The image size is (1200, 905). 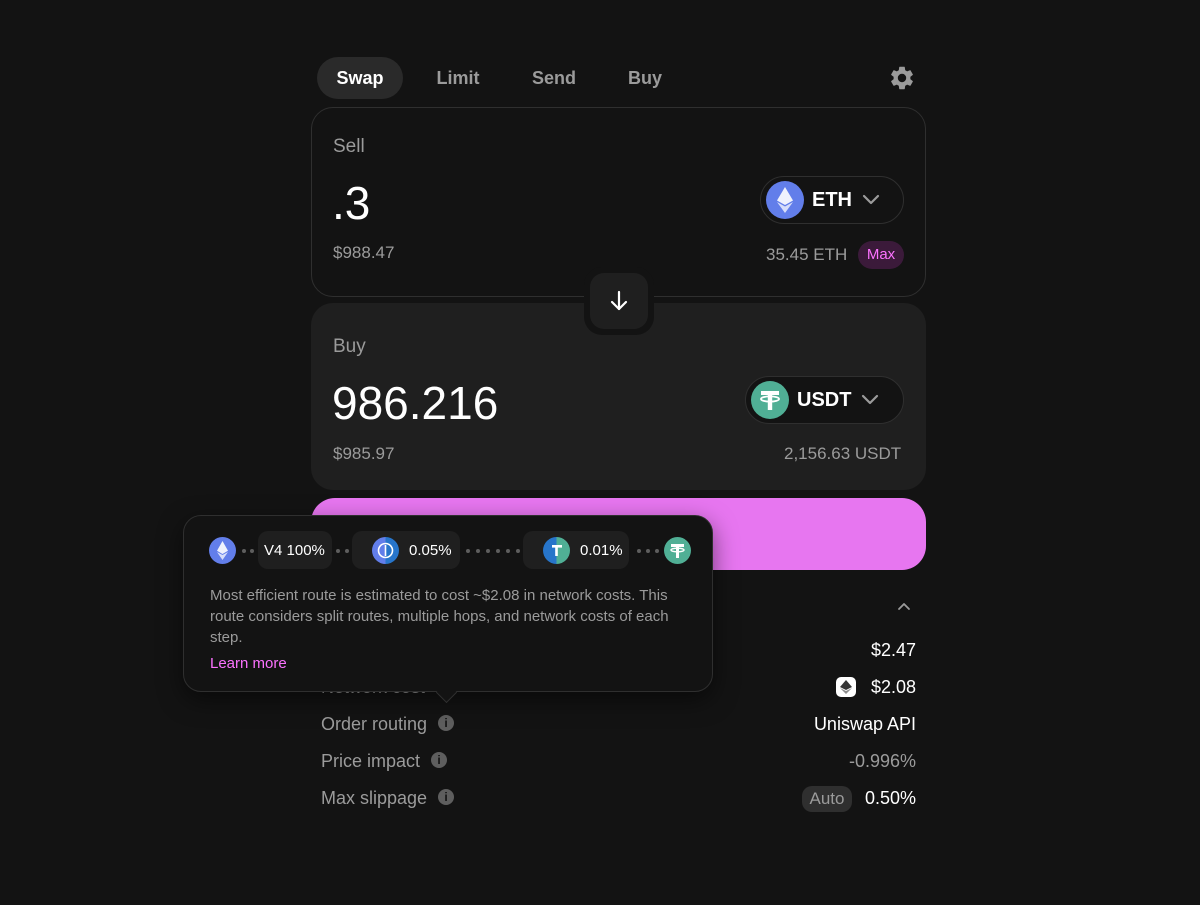 I want to click on price-impact-label: Price impact, so click(x=371, y=761).